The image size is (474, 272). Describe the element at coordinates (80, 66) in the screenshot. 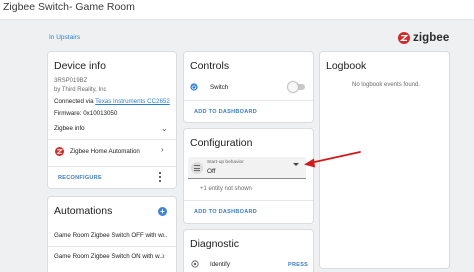

I see `device-info-title: Device info` at that location.